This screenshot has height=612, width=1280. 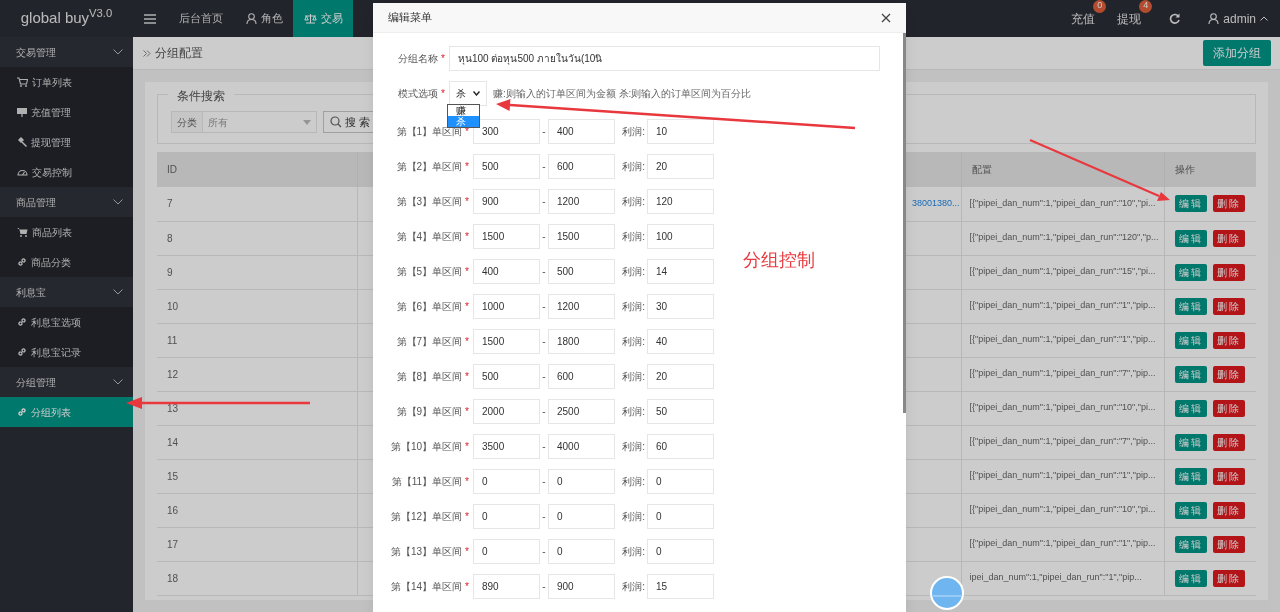 What do you see at coordinates (66, 172) in the screenshot?
I see `sidebar-item: 交易控制` at bounding box center [66, 172].